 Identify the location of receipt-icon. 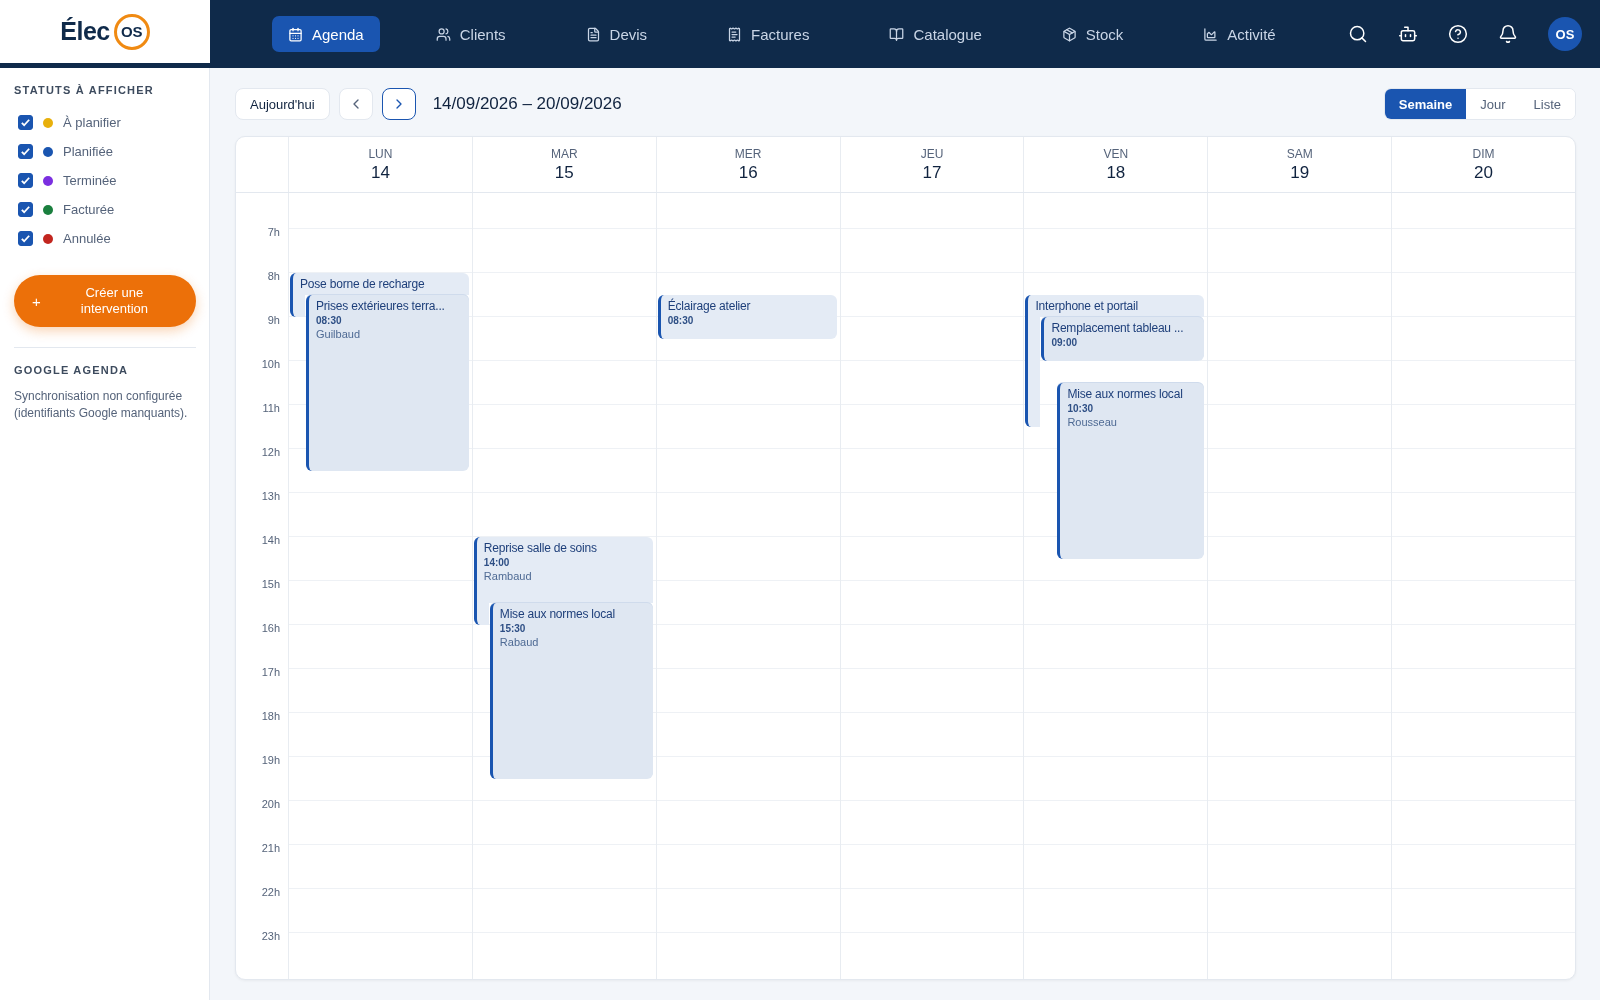
(735, 34).